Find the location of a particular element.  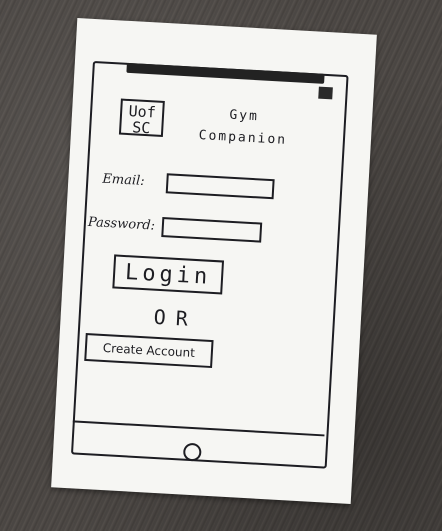

or-divider-text: OR is located at coordinates (176, 318).